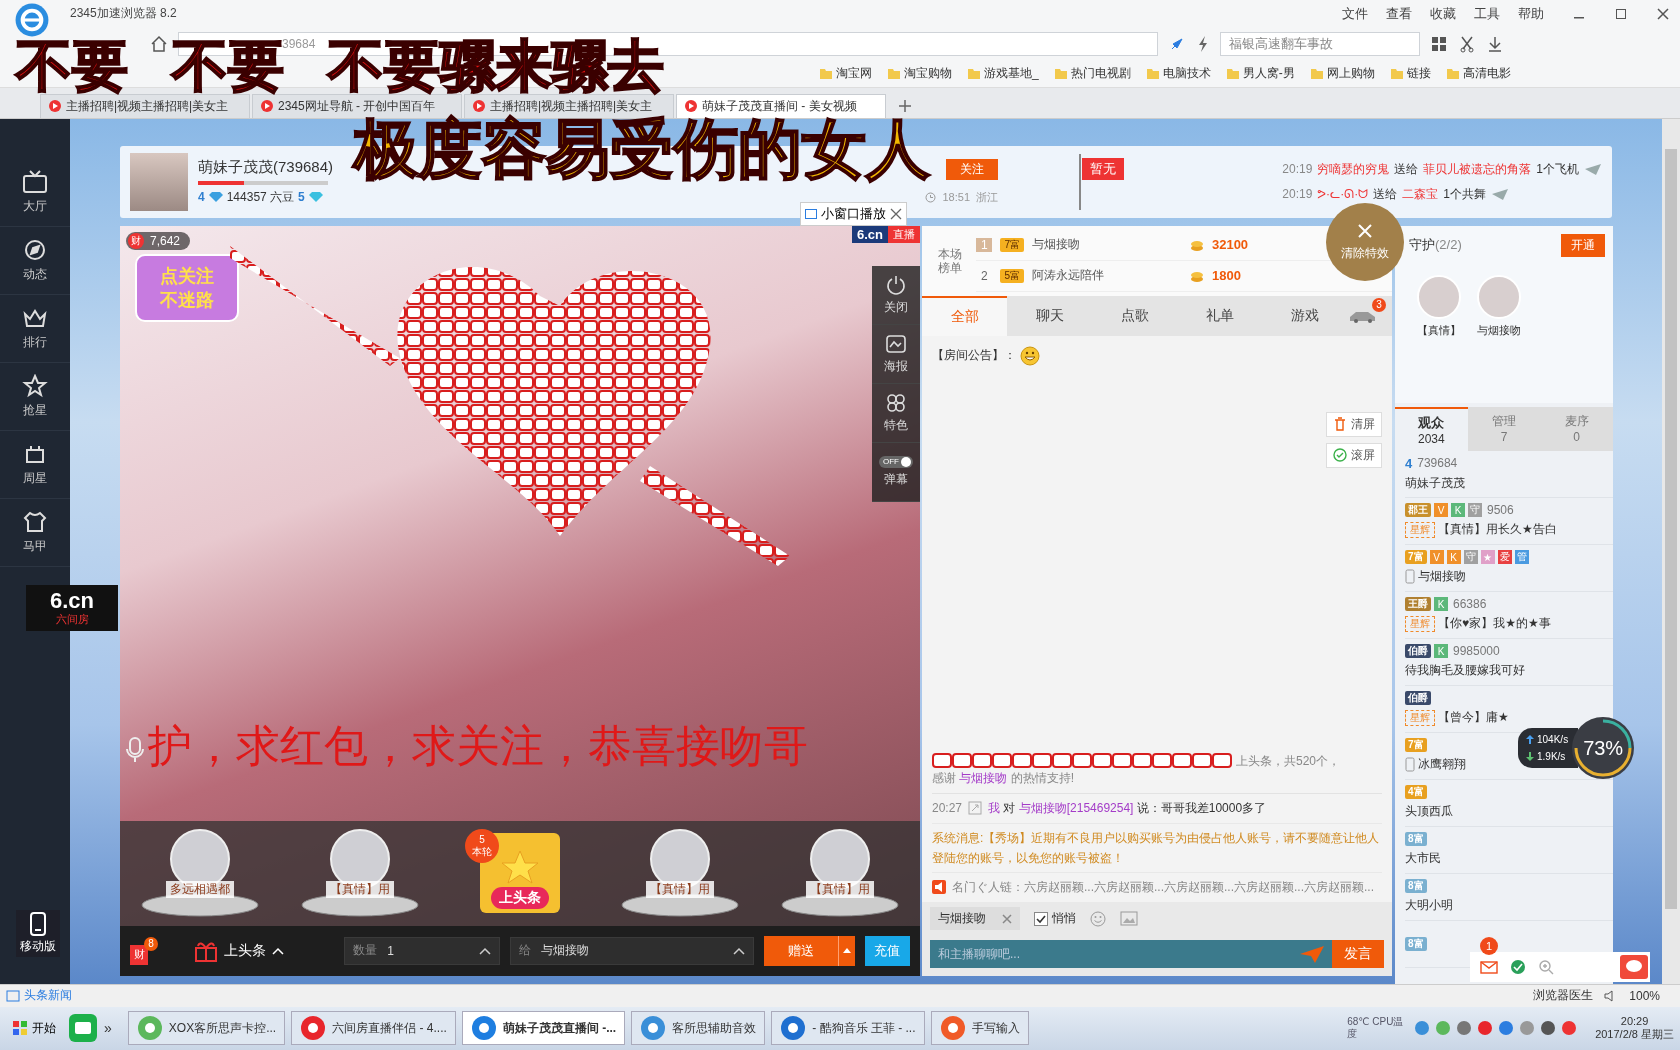  What do you see at coordinates (896, 413) in the screenshot?
I see `player-control: 特色` at bounding box center [896, 413].